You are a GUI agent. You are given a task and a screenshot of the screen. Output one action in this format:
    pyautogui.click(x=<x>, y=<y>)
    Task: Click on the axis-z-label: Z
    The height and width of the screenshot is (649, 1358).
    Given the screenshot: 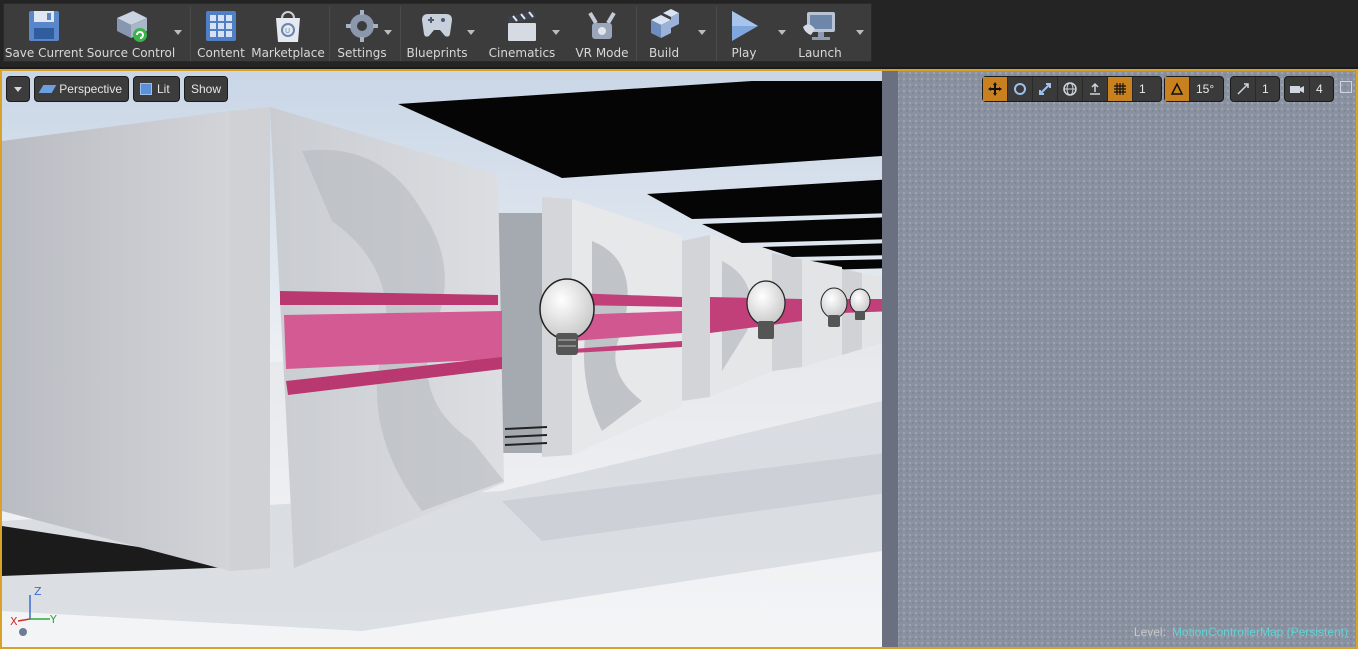 What is the action you would take?
    pyautogui.click(x=38, y=591)
    